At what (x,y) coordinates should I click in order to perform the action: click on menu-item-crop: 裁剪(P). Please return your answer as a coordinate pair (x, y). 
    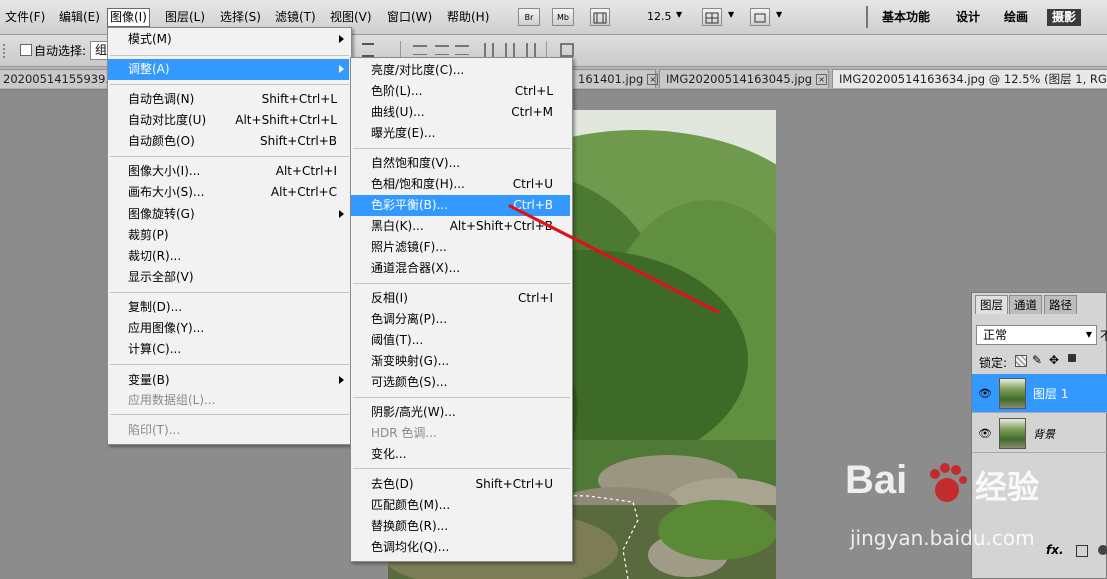
    Looking at the image, I should click on (228, 235).